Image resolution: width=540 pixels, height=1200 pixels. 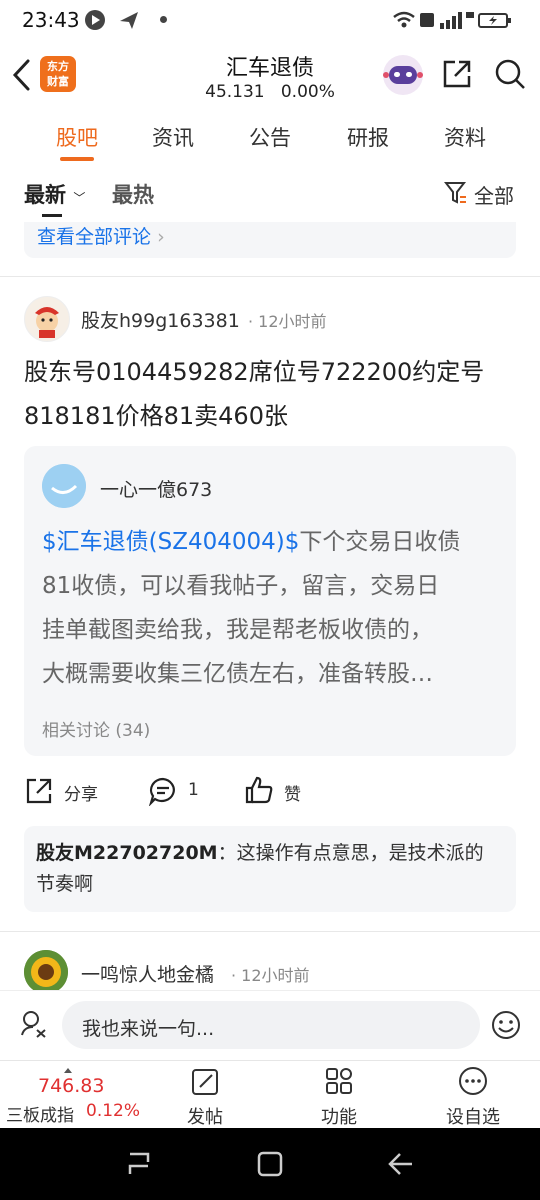 I want to click on post-time: · 12小时前, so click(x=287, y=321).